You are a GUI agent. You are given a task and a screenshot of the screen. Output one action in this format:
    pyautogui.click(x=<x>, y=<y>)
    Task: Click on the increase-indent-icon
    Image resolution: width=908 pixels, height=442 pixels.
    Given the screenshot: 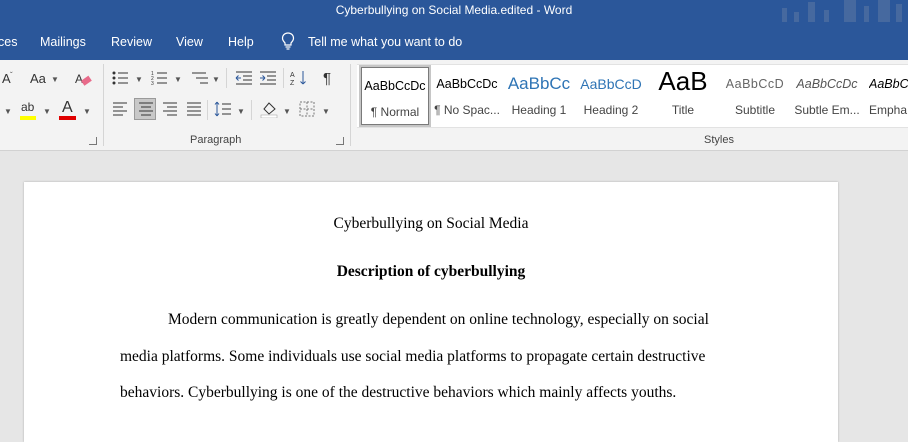 What is the action you would take?
    pyautogui.click(x=268, y=78)
    